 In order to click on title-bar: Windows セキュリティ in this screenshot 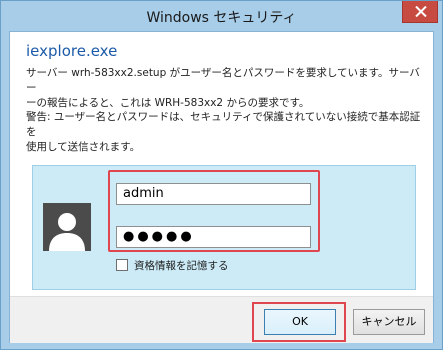, I will do `click(221, 16)`.